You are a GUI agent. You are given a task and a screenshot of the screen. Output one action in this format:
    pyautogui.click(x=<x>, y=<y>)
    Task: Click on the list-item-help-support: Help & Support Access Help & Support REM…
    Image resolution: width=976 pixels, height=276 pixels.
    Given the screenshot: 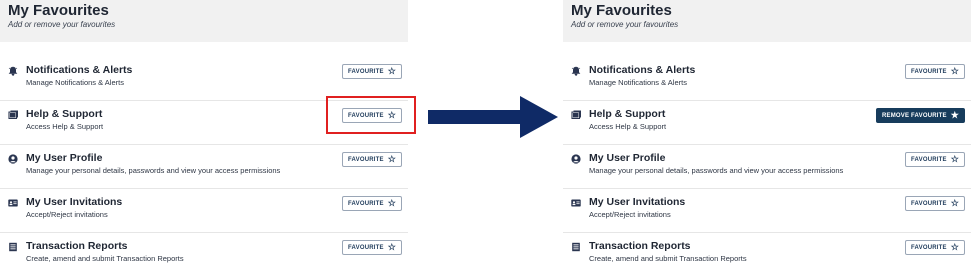 What is the action you would take?
    pyautogui.click(x=767, y=123)
    